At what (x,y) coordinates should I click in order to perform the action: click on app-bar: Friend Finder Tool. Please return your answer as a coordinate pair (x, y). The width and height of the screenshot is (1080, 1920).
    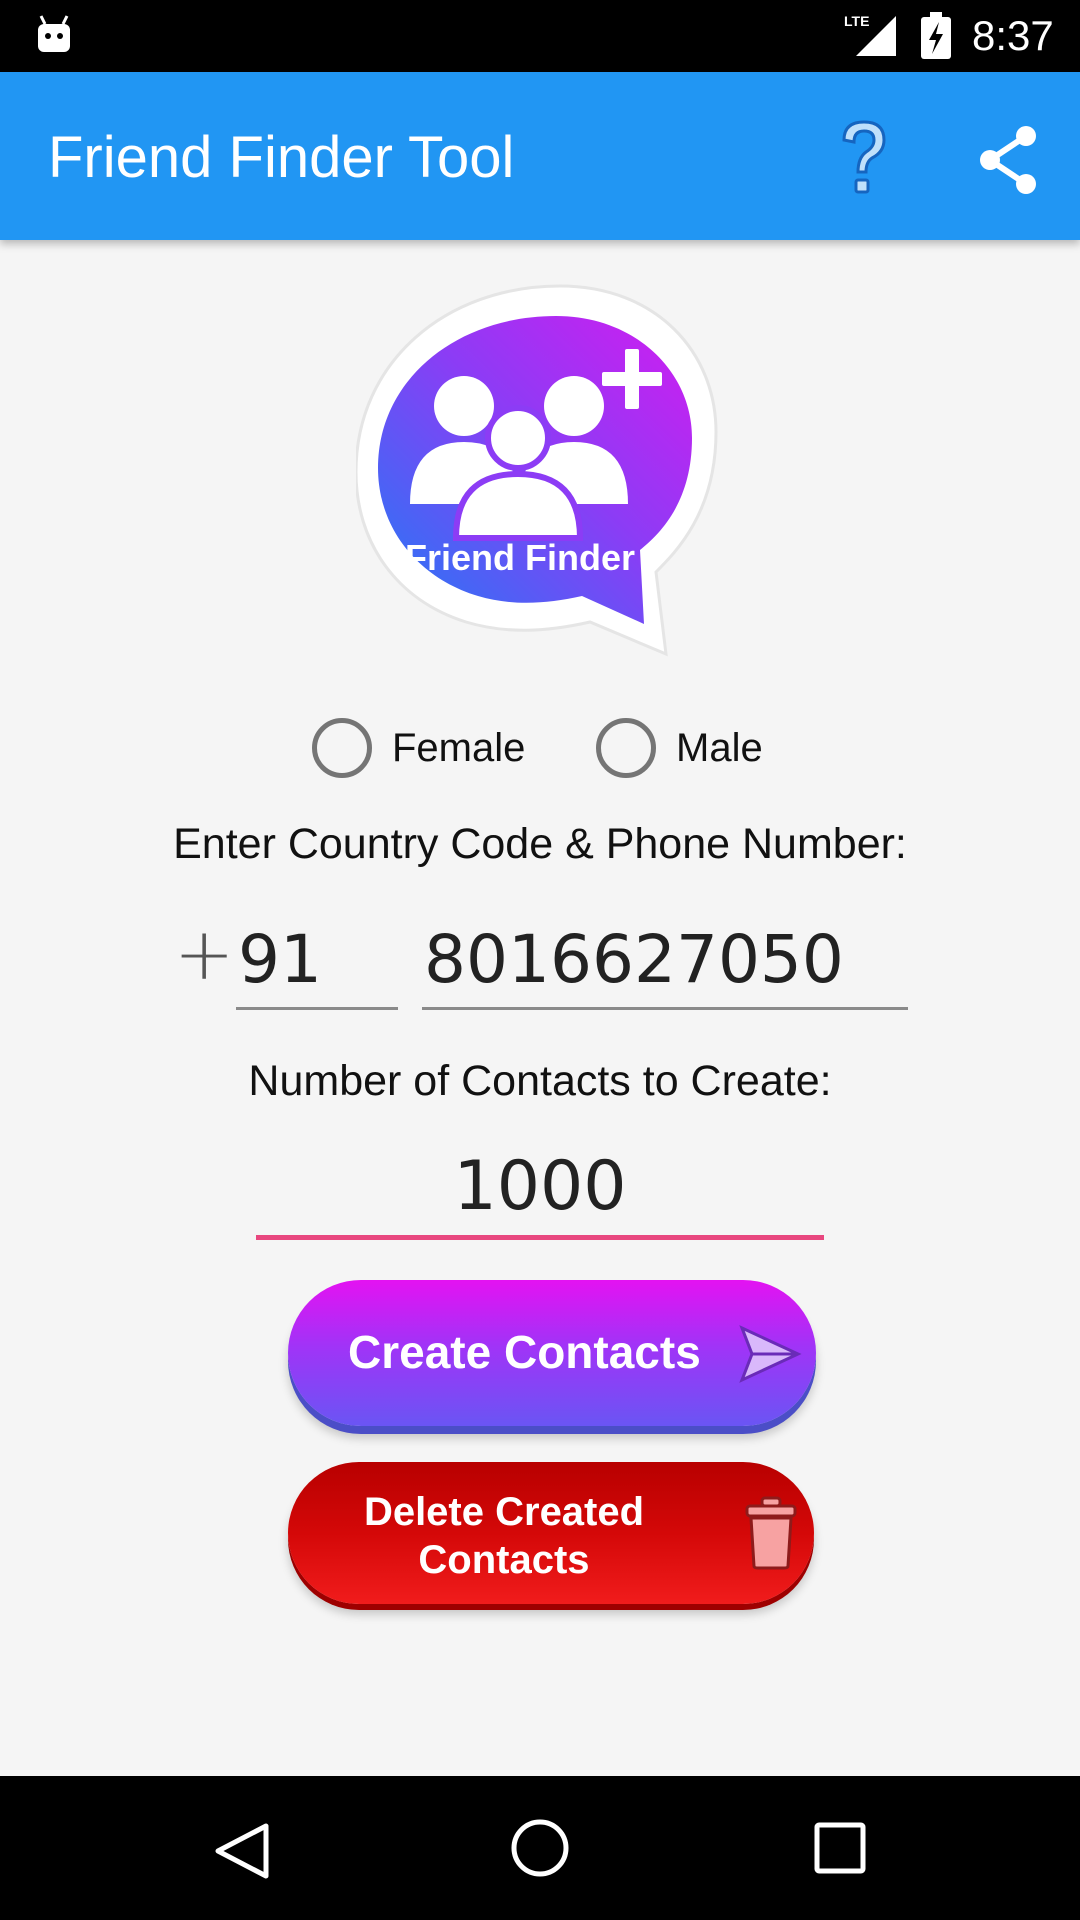
    Looking at the image, I should click on (540, 156).